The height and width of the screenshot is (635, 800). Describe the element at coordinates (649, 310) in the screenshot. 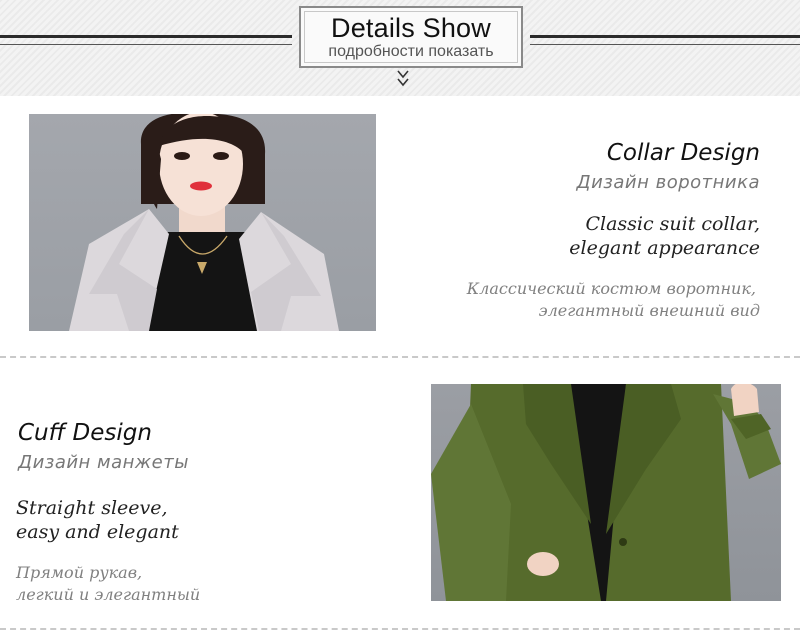

I see `collar-desc-ru-2: элегантный внешний вид` at that location.